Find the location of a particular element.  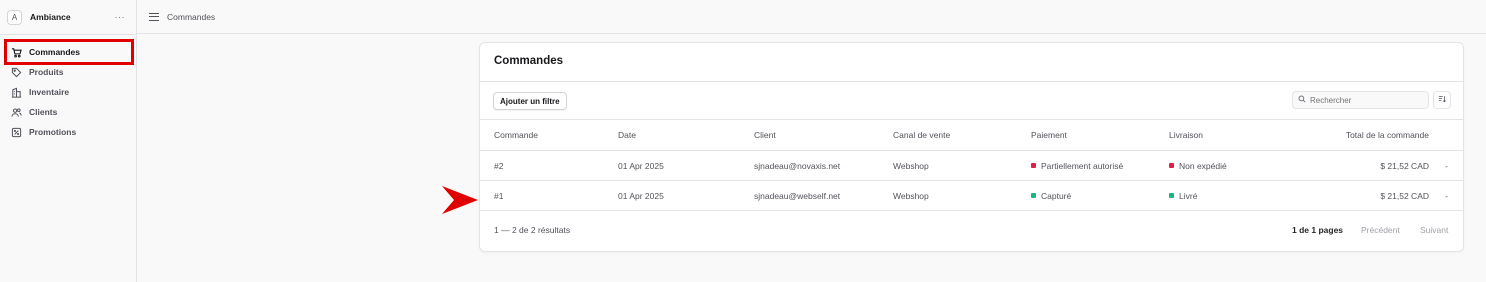

payment-status: Partiellement autorisé is located at coordinates (1077, 166).